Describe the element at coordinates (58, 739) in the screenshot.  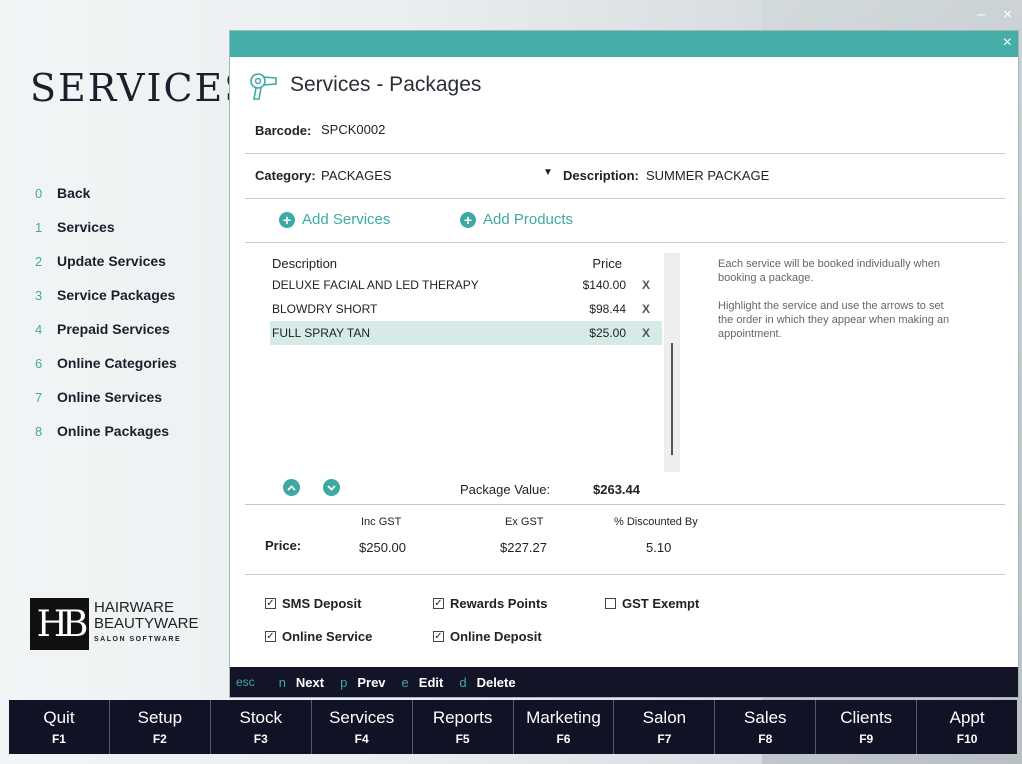
I see `fkey-key: F1` at that location.